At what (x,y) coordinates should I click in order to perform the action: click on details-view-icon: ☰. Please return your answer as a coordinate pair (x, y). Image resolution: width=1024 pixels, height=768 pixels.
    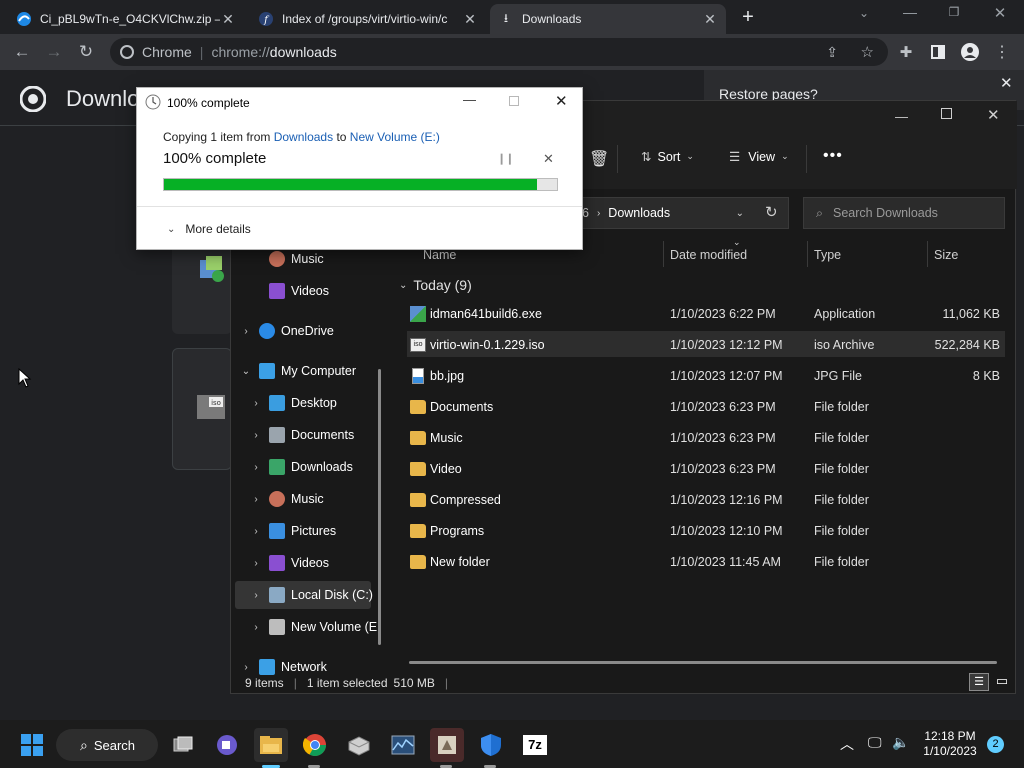
    Looking at the image, I should click on (979, 682).